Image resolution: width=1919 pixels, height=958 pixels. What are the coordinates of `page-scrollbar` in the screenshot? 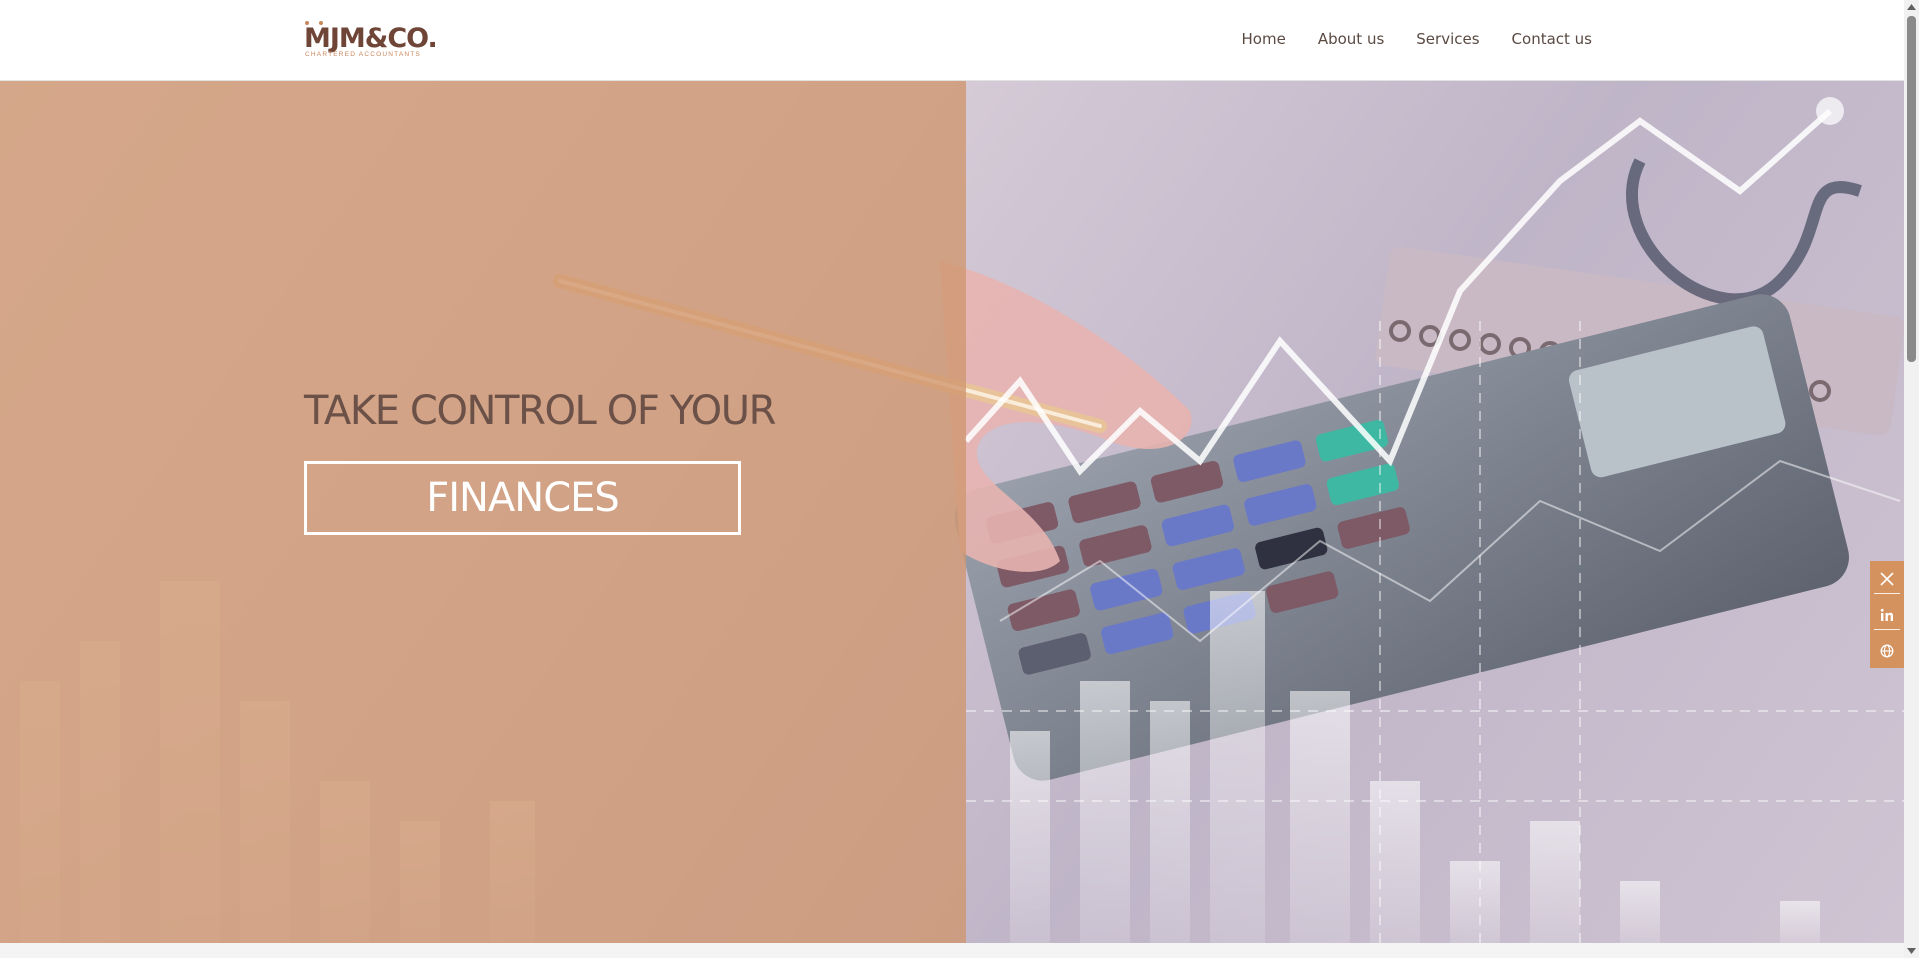 It's located at (1911, 479).